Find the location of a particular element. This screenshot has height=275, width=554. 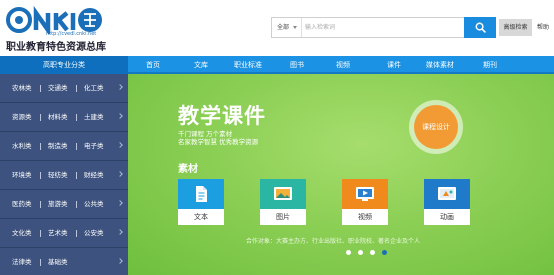

search-button is located at coordinates (480, 27).